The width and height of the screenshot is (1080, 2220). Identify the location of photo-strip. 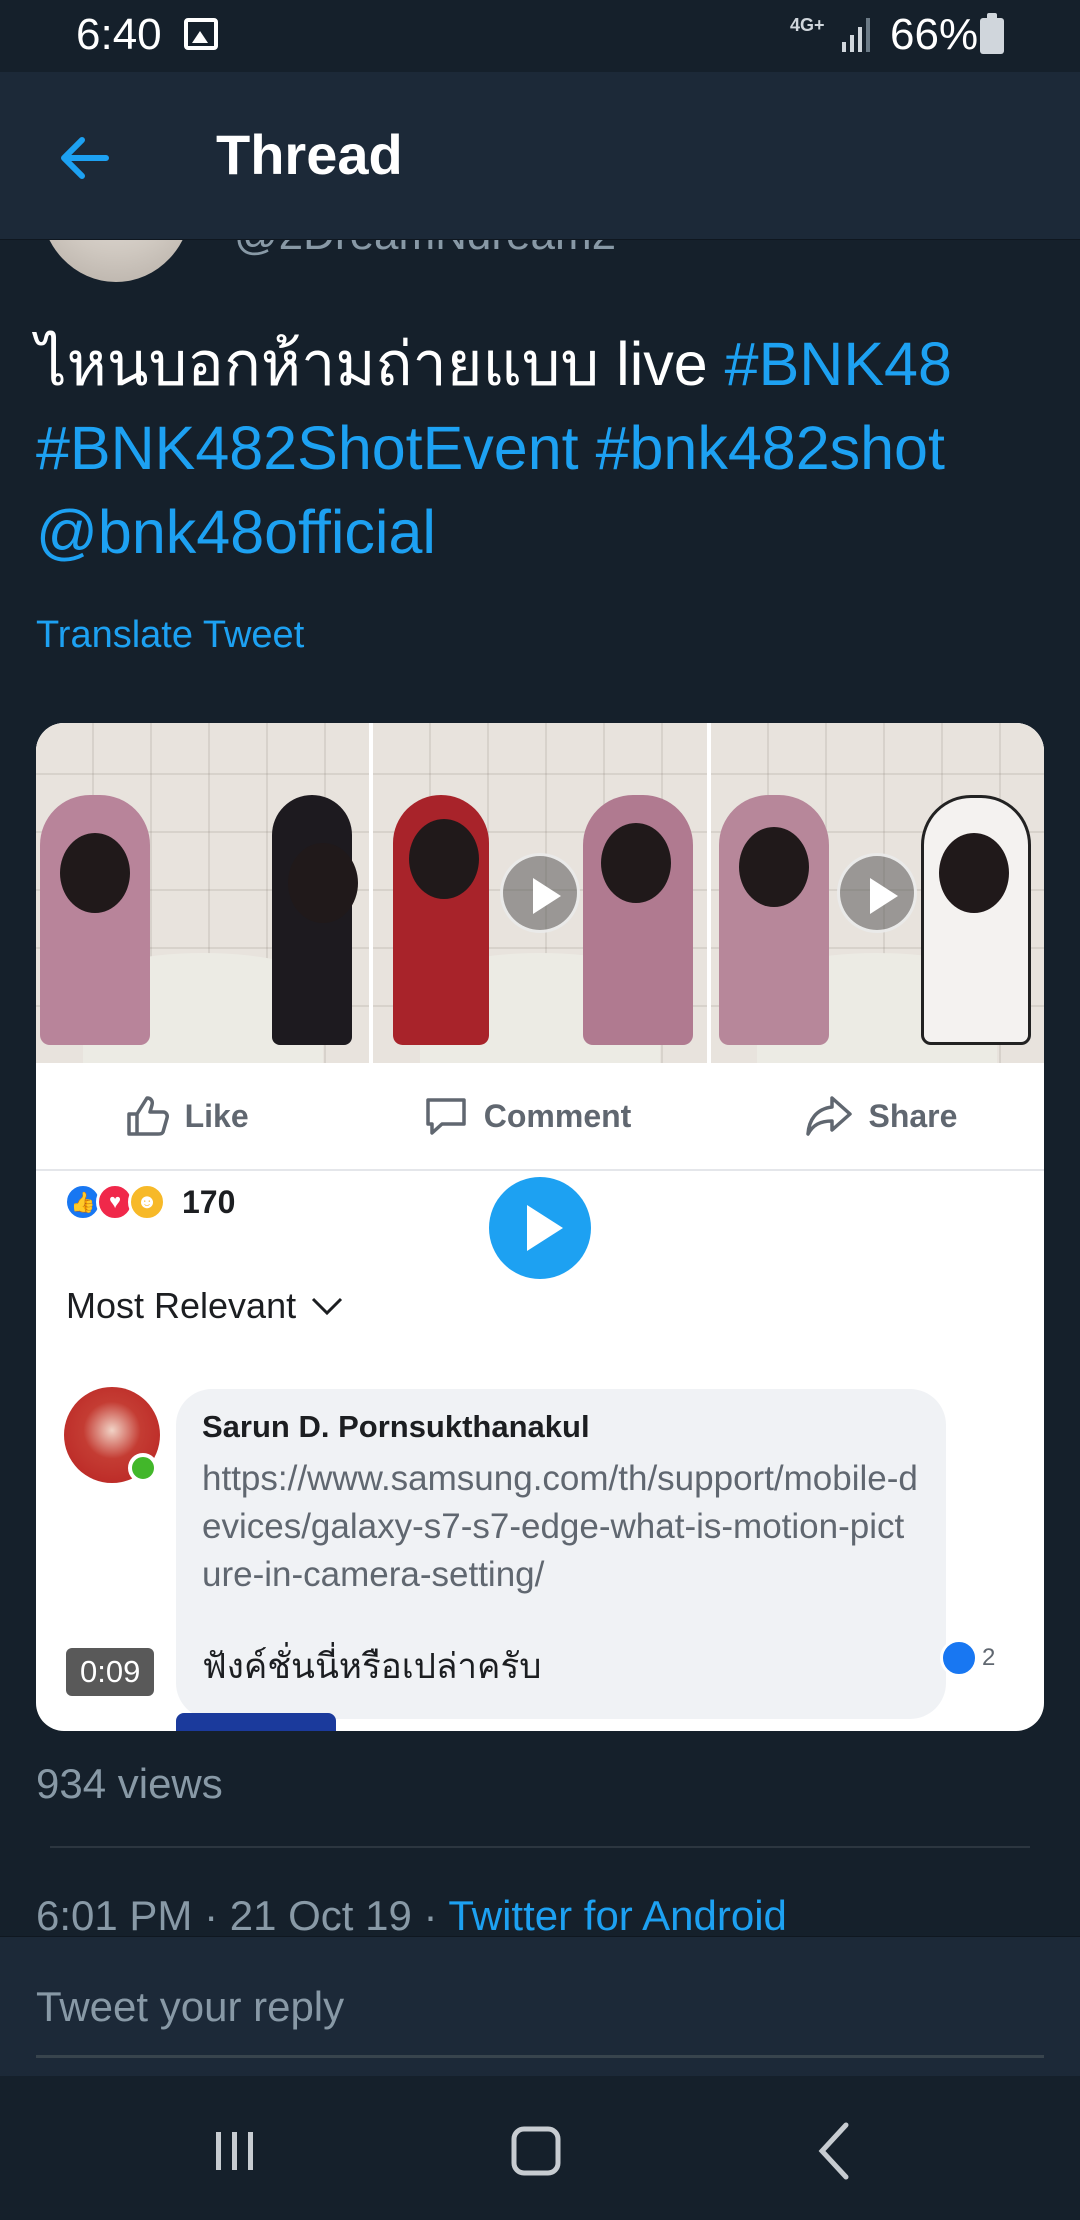
(540, 893).